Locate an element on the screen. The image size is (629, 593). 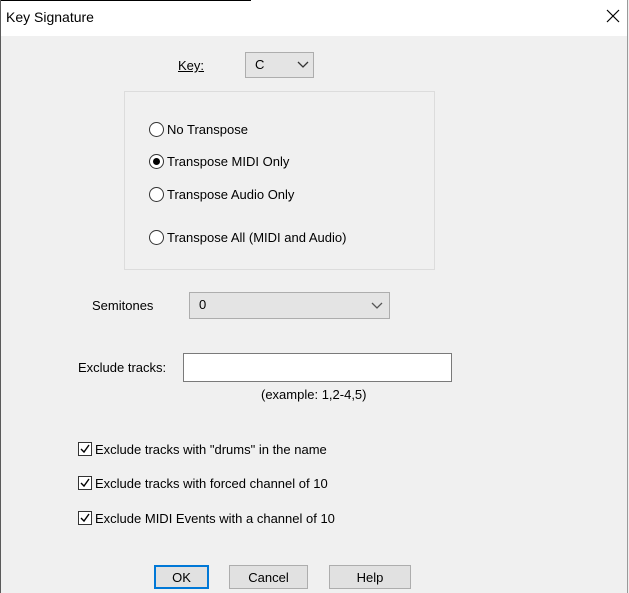
key-label: Key: is located at coordinates (191, 65).